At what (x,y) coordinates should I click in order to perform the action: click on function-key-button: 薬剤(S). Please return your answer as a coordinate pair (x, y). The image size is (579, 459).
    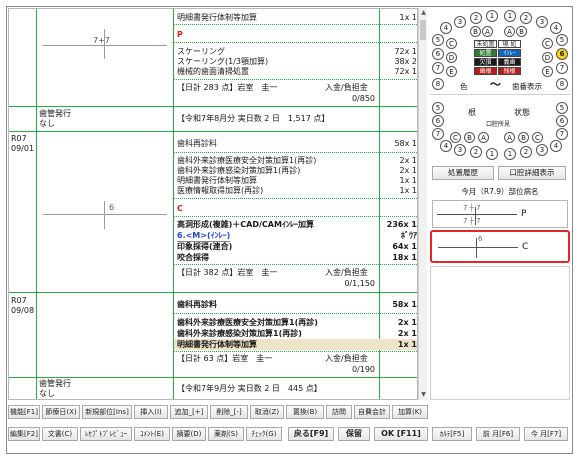
    Looking at the image, I should click on (226, 434).